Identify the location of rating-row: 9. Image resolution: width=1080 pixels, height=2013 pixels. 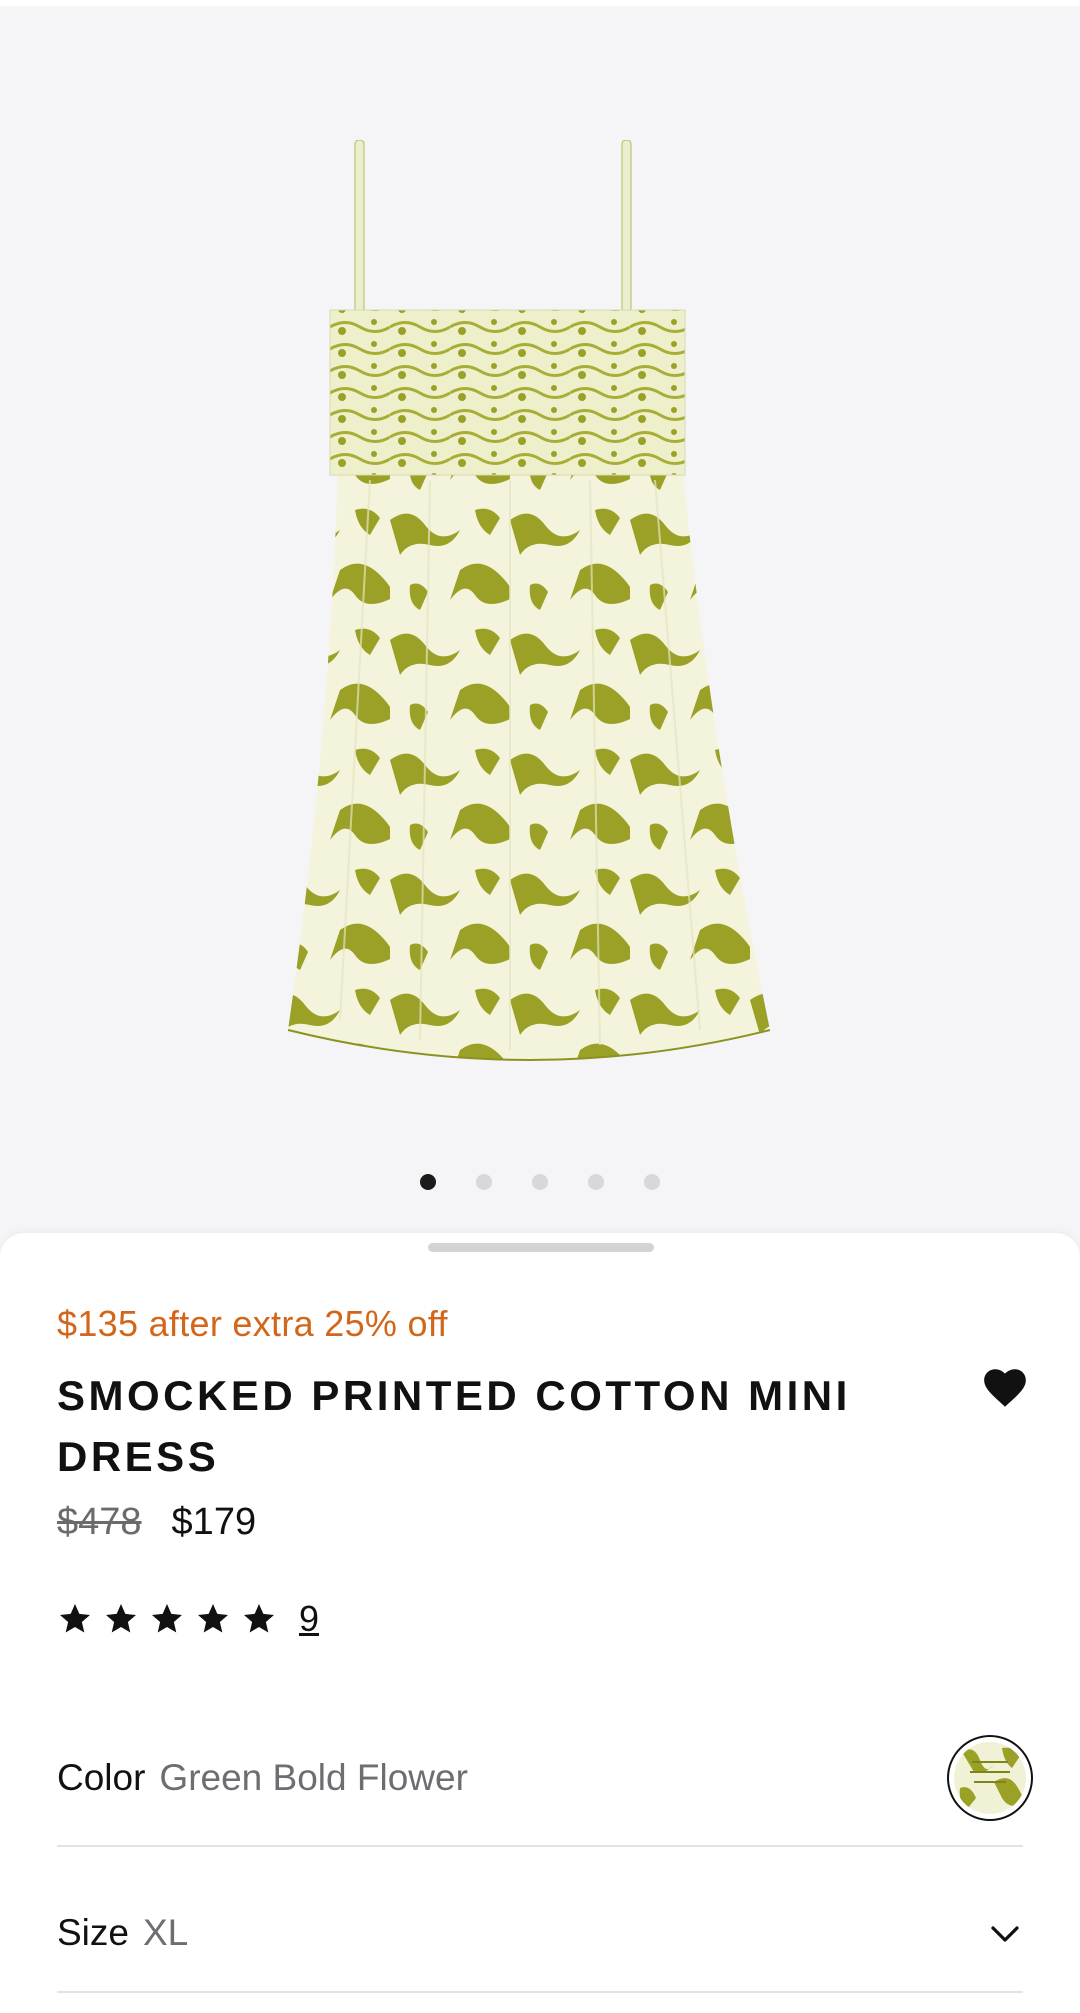
(188, 1619).